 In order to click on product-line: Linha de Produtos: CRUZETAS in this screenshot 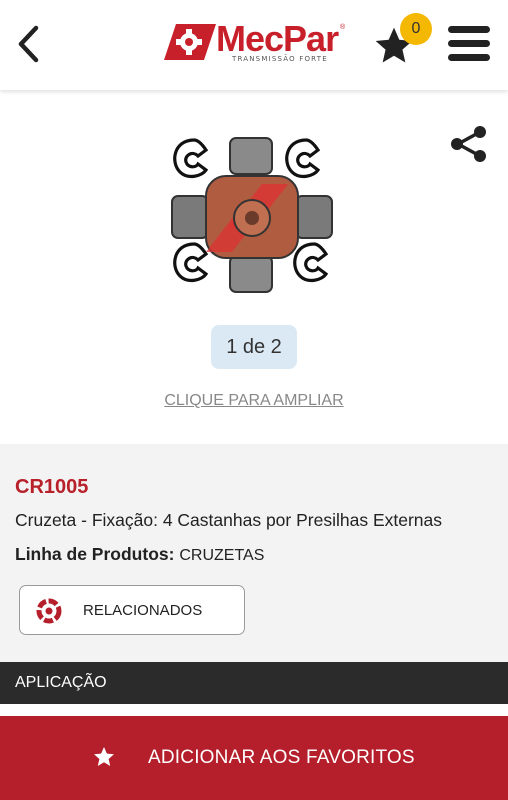, I will do `click(139, 554)`.